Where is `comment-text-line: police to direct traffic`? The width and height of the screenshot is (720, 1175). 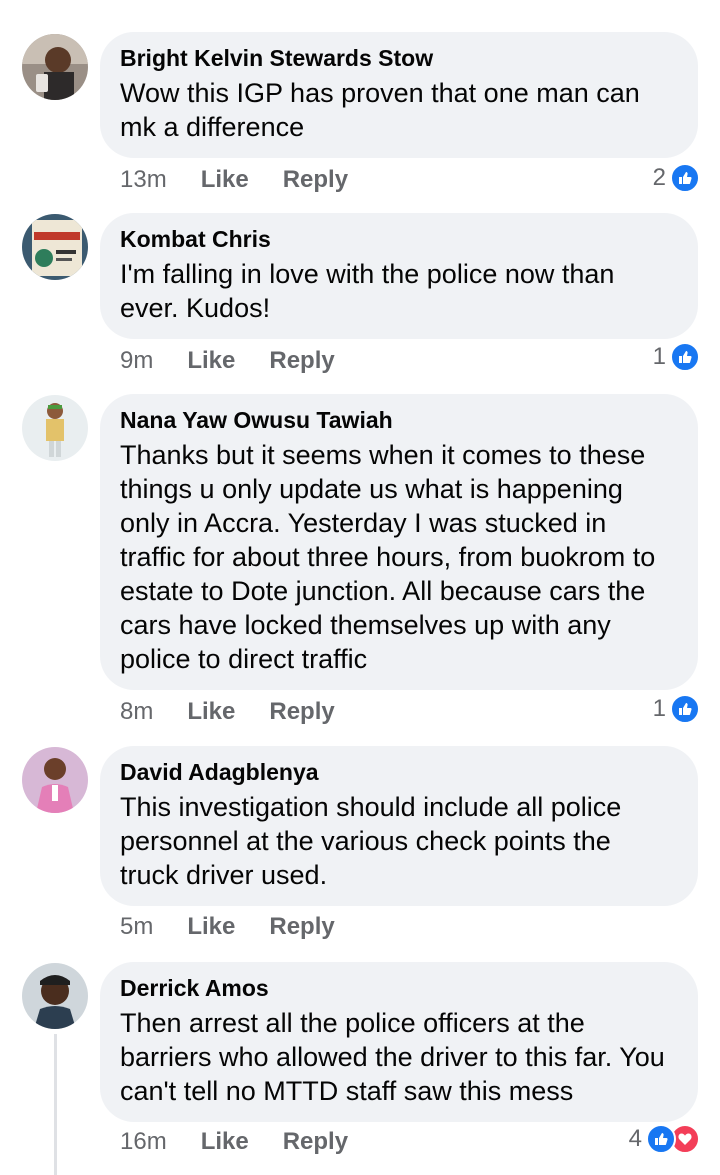 comment-text-line: police to direct traffic is located at coordinates (244, 659).